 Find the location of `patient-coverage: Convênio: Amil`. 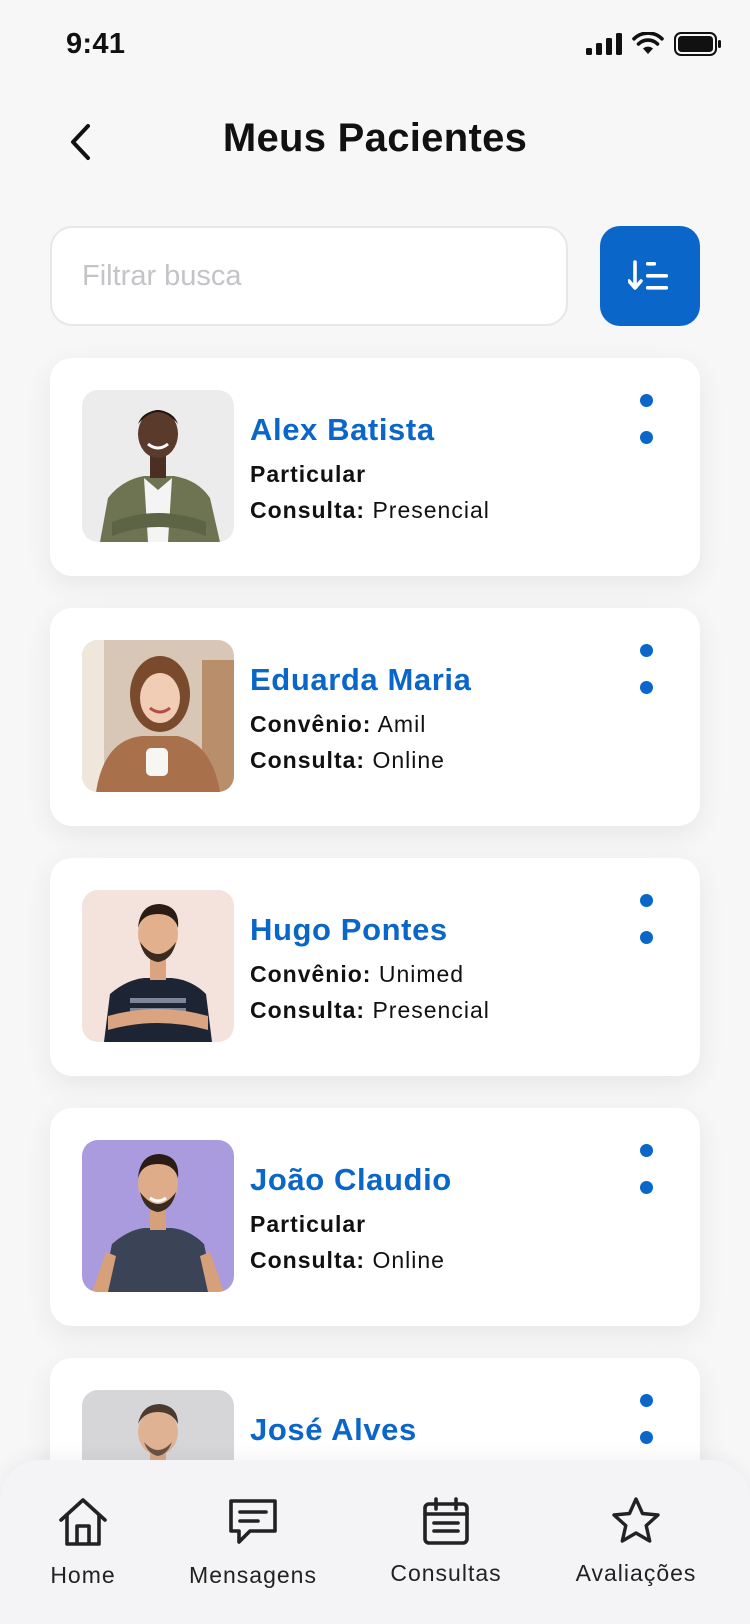

patient-coverage: Convênio: Amil is located at coordinates (360, 724).